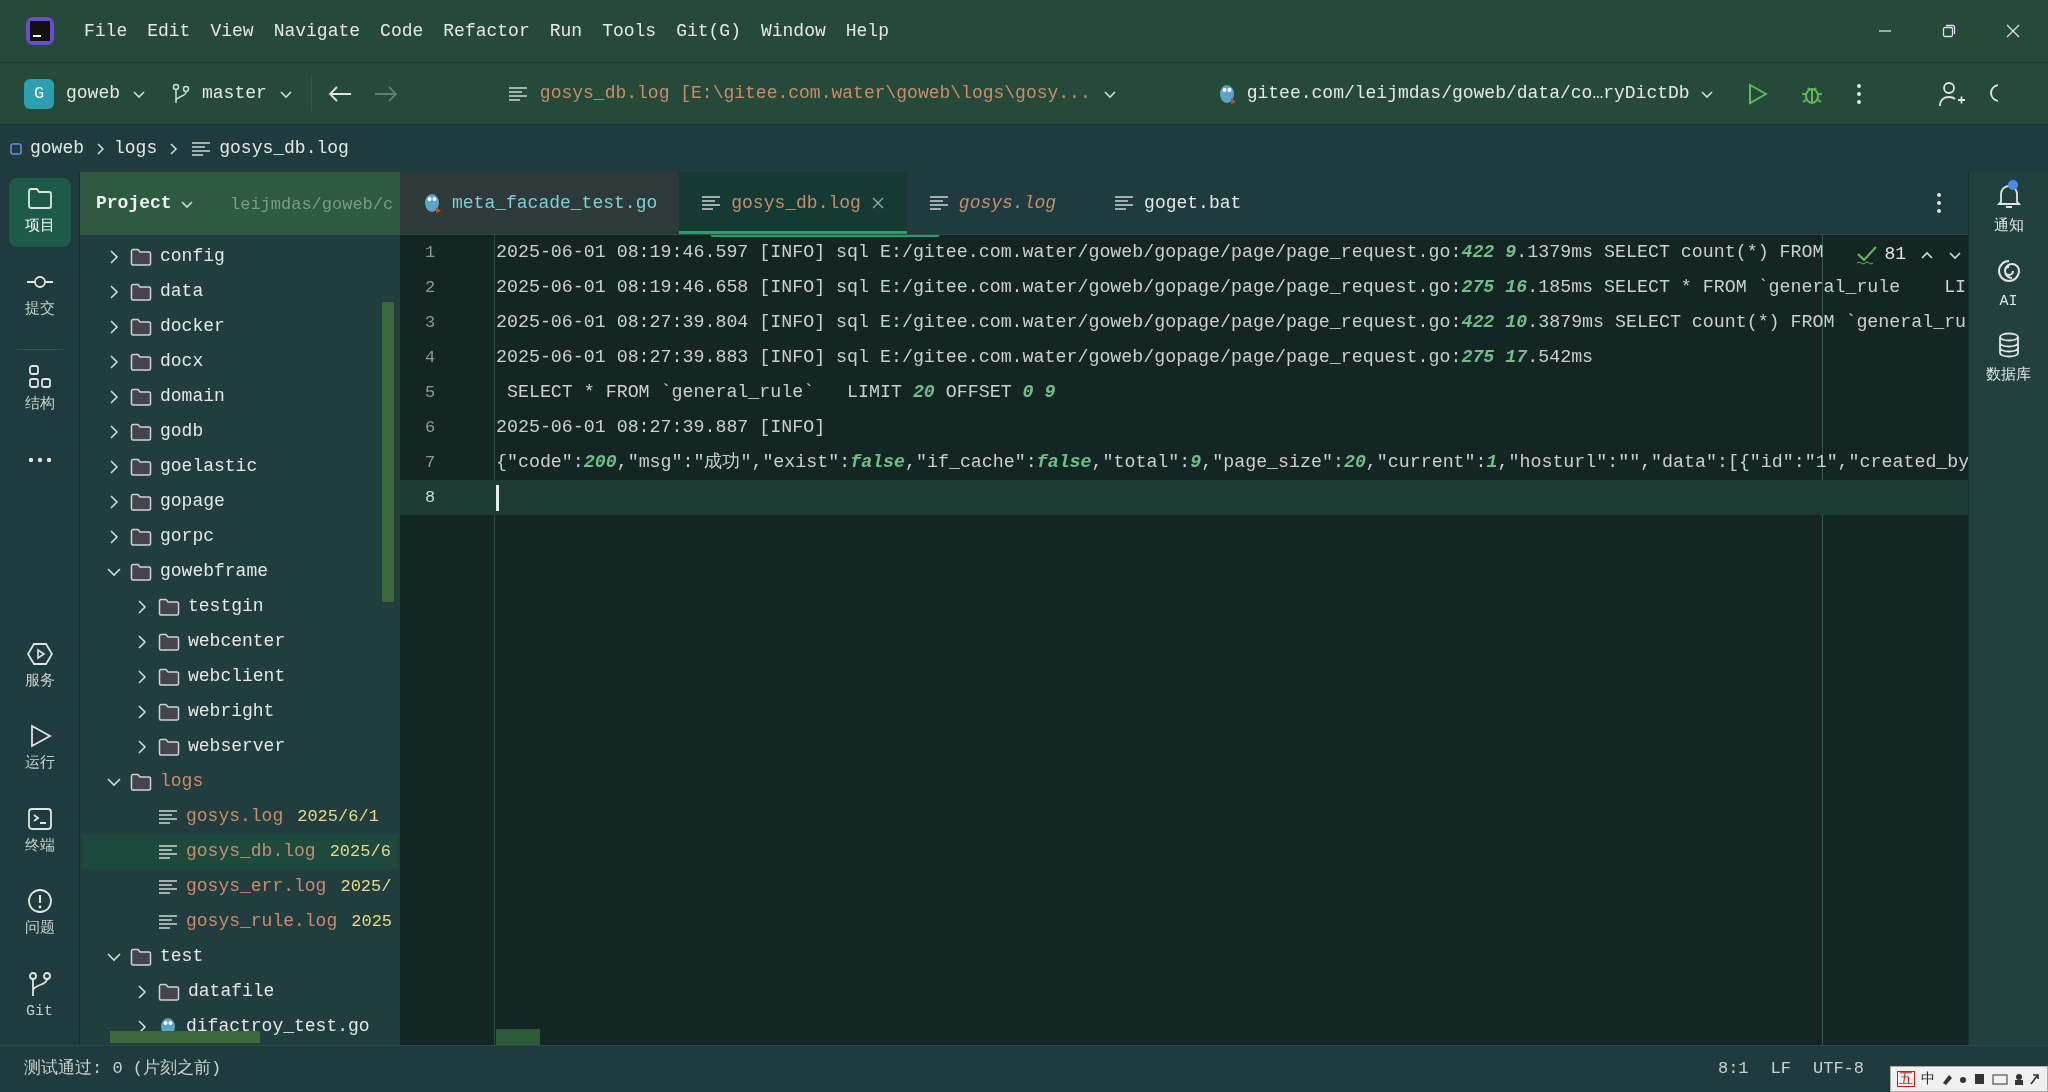 The width and height of the screenshot is (2048, 1092). I want to click on terminal-icon, so click(39, 818).